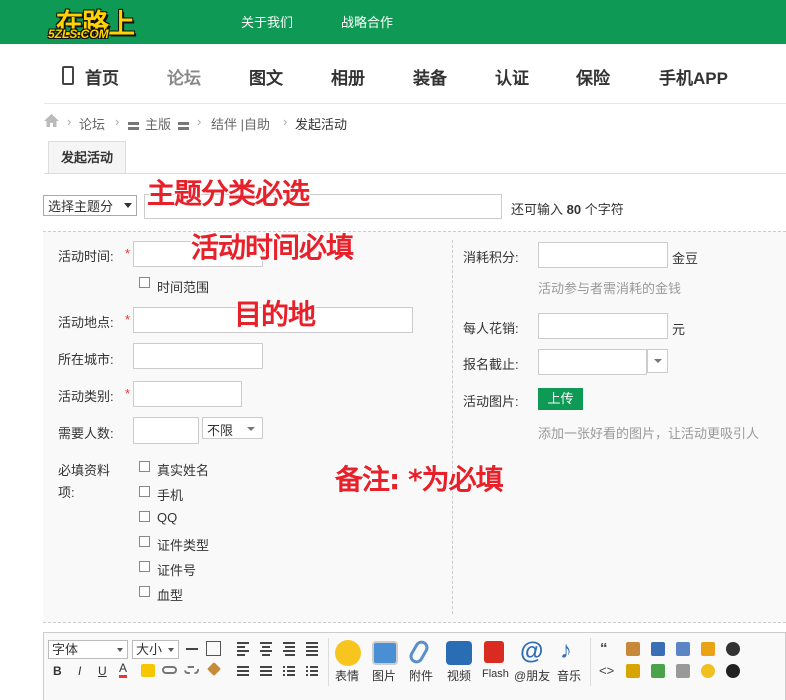  I want to click on tab-create-event: 发起活动, so click(87, 157).